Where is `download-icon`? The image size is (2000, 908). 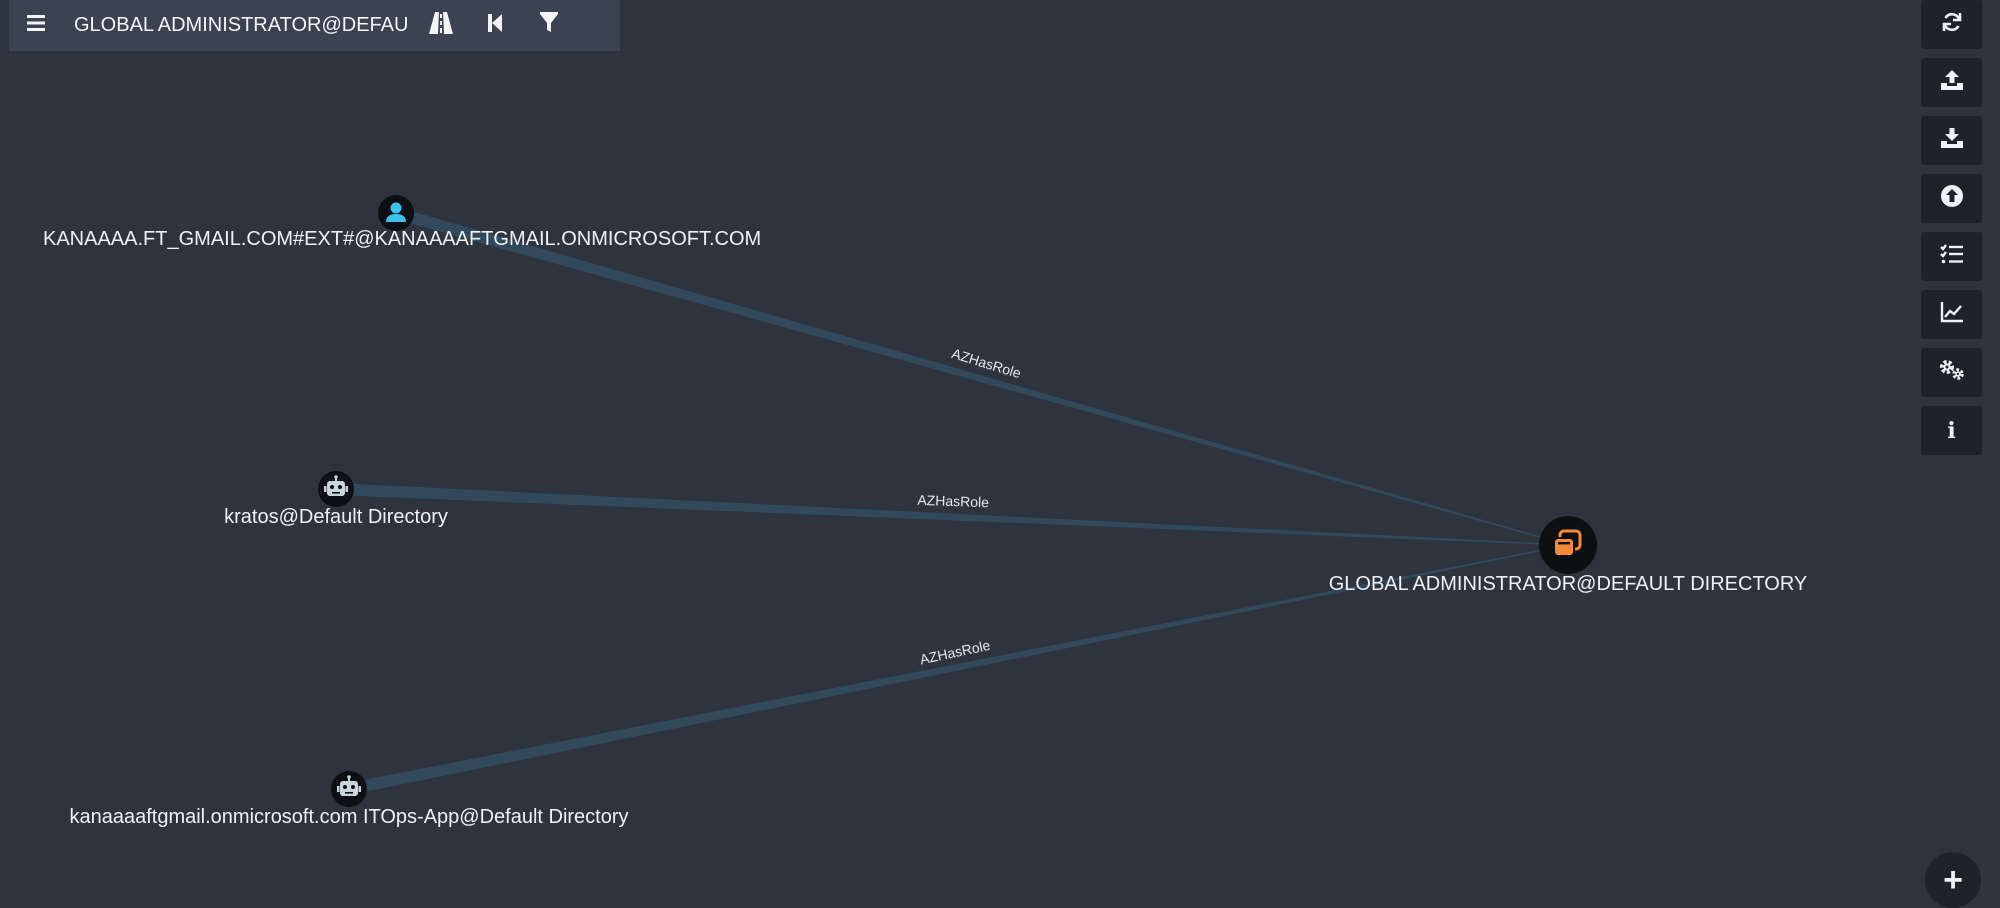 download-icon is located at coordinates (1952, 140).